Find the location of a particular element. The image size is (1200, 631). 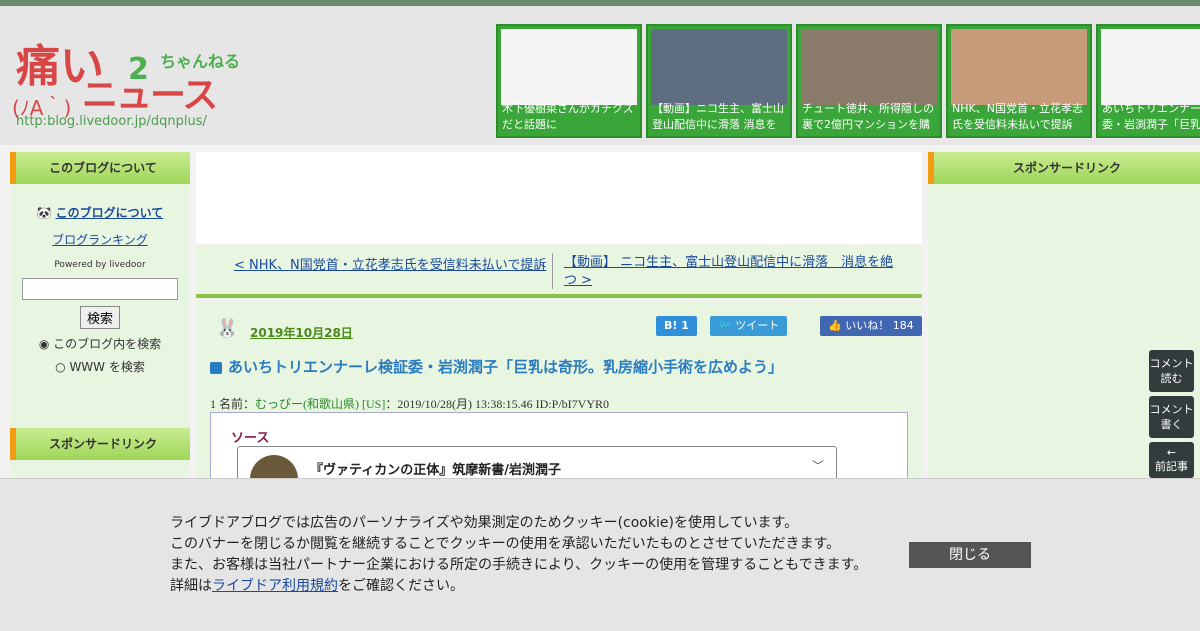

twitter-icon: 🐦 is located at coordinates (727, 325).